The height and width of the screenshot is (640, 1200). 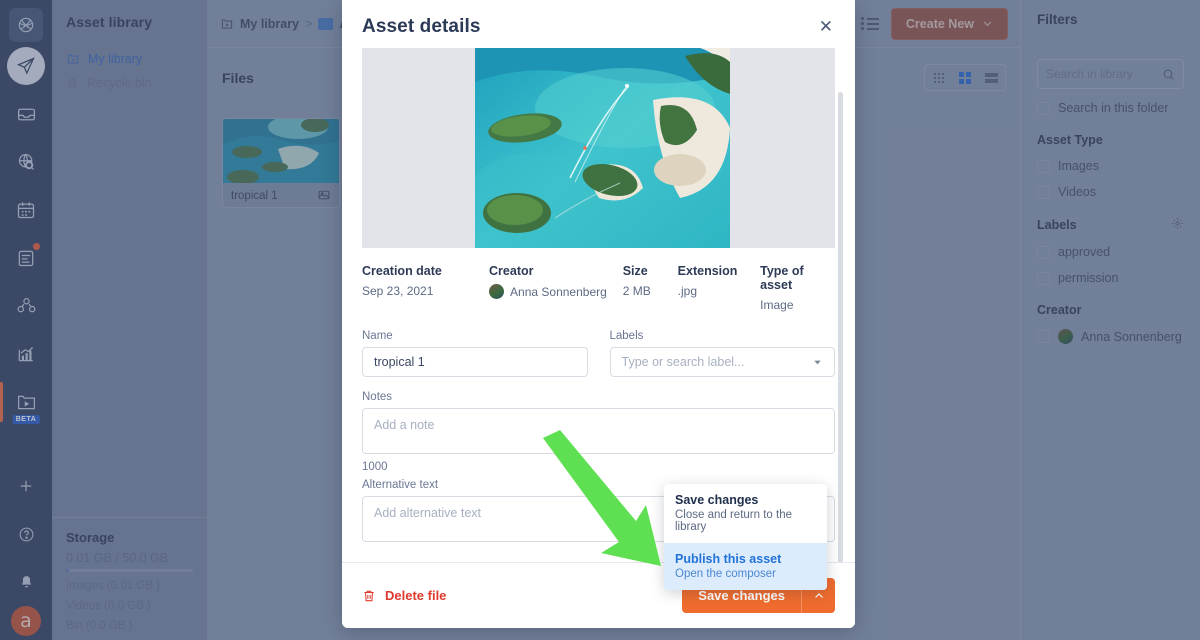 I want to click on dropdown-item-title: Save changes, so click(x=717, y=500).